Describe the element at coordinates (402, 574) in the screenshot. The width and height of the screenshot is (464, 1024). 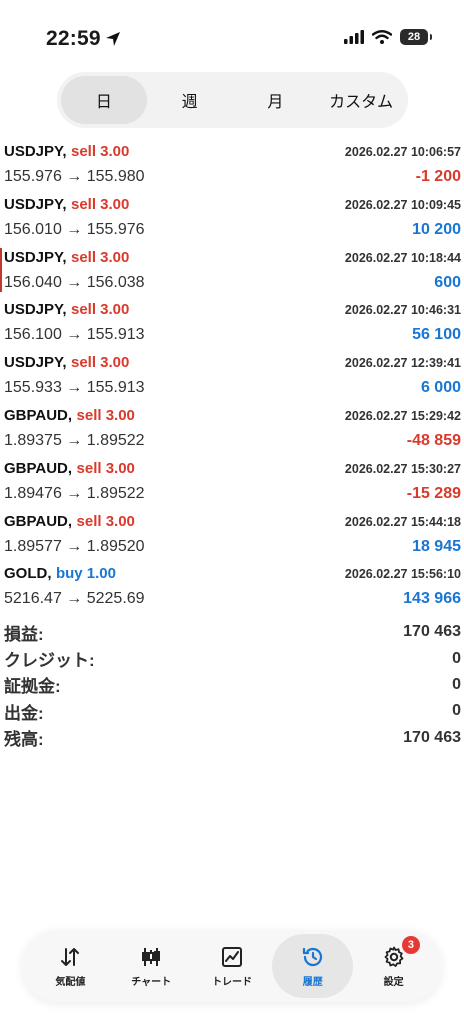
I see `deal-time: 2026.02.27 15:56:10` at that location.